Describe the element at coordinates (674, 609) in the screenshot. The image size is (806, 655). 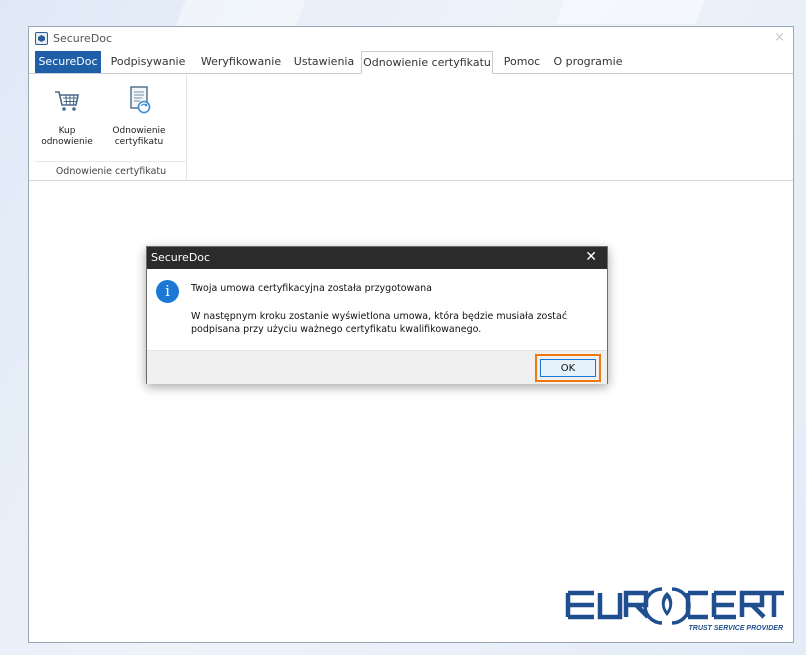
I see `eurocert-logo: TRUST SERVICE PROVIDER` at that location.